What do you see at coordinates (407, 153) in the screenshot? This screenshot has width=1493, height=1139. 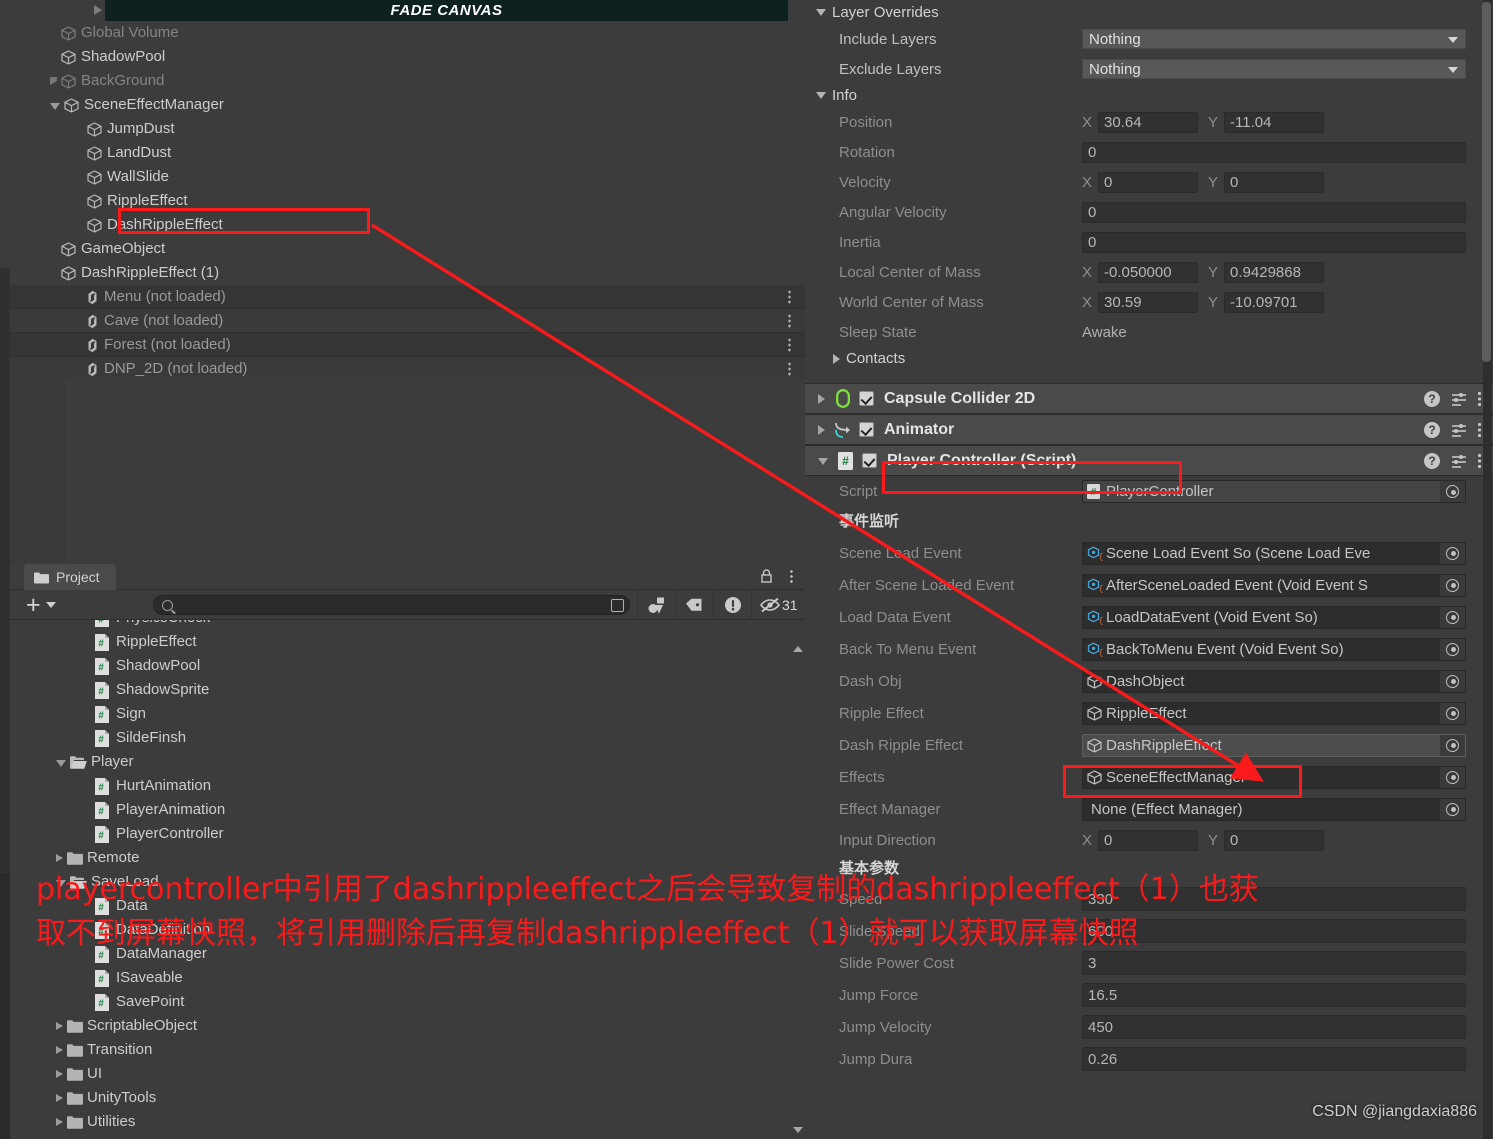 I see `hierarchy-item: LandDust` at bounding box center [407, 153].